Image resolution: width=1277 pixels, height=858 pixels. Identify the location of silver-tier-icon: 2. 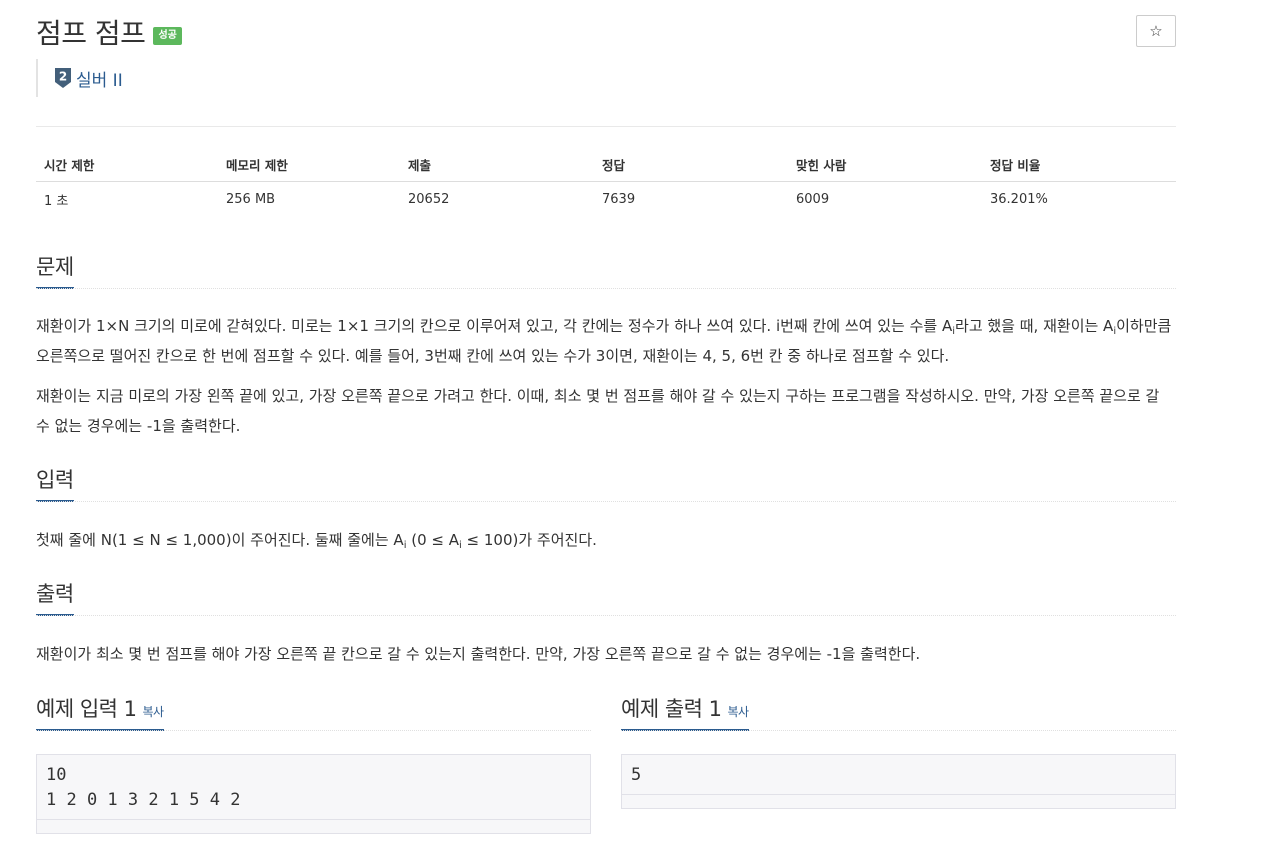
(63, 78).